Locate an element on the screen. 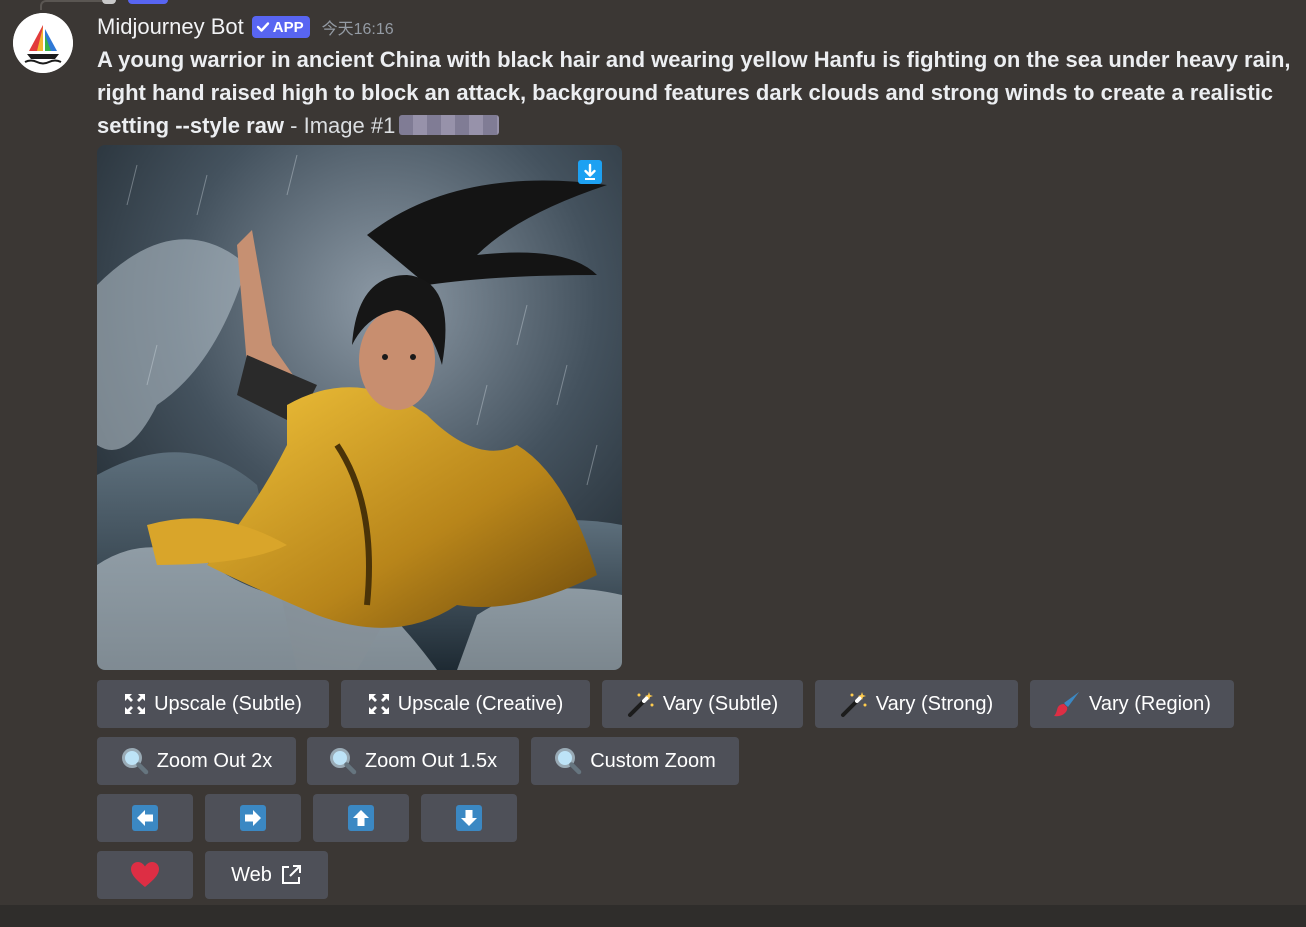 The image size is (1306, 927). upscale-creative-button: Upscale (Creative) is located at coordinates (465, 704).